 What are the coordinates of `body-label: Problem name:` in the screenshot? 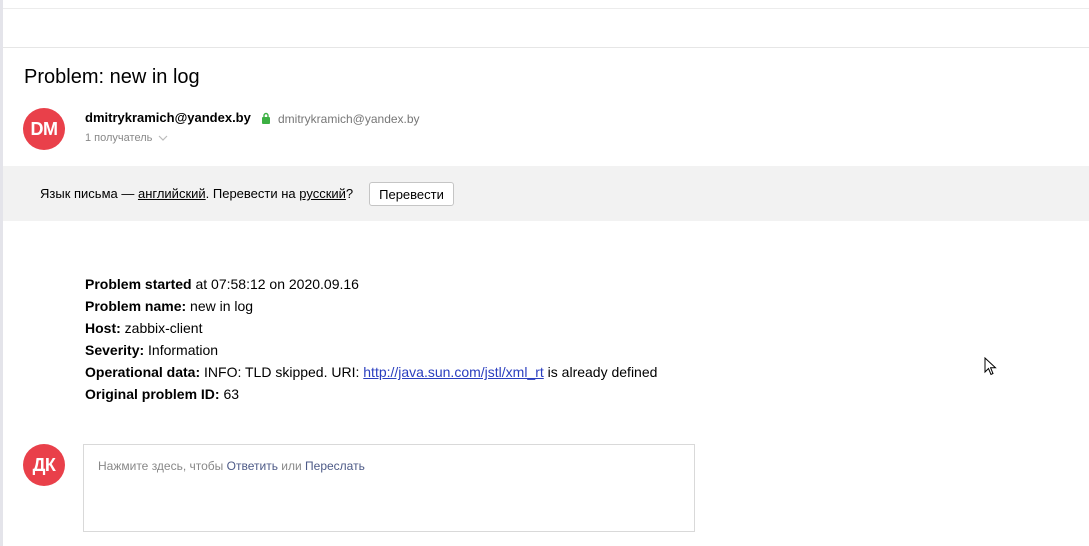 It's located at (136, 306).